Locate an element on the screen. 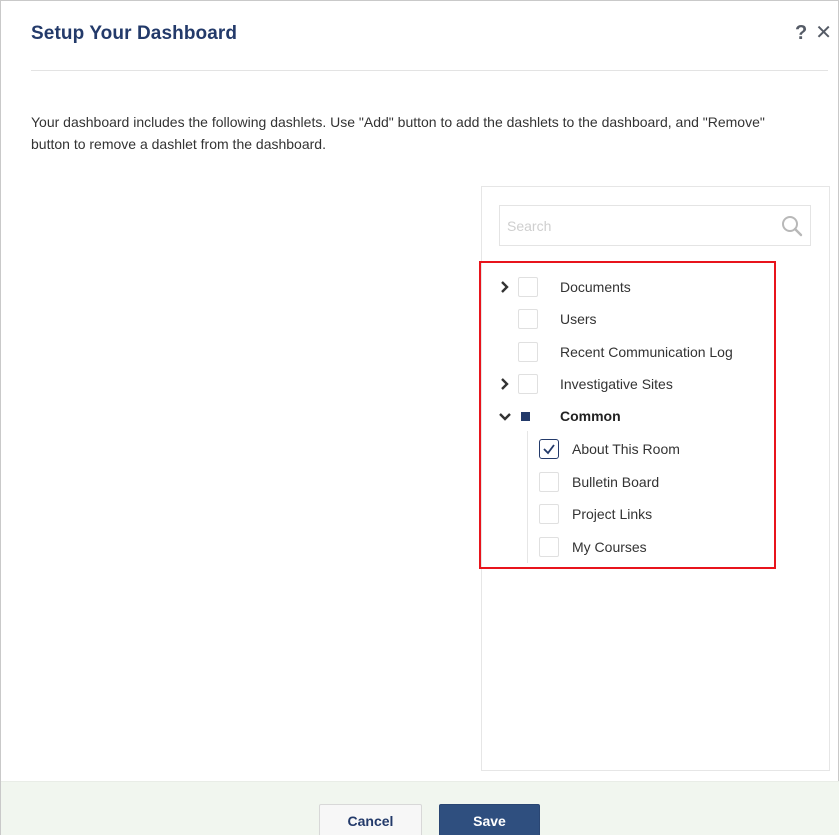 Image resolution: width=839 pixels, height=835 pixels. header-actions: ? ✕ is located at coordinates (813, 33).